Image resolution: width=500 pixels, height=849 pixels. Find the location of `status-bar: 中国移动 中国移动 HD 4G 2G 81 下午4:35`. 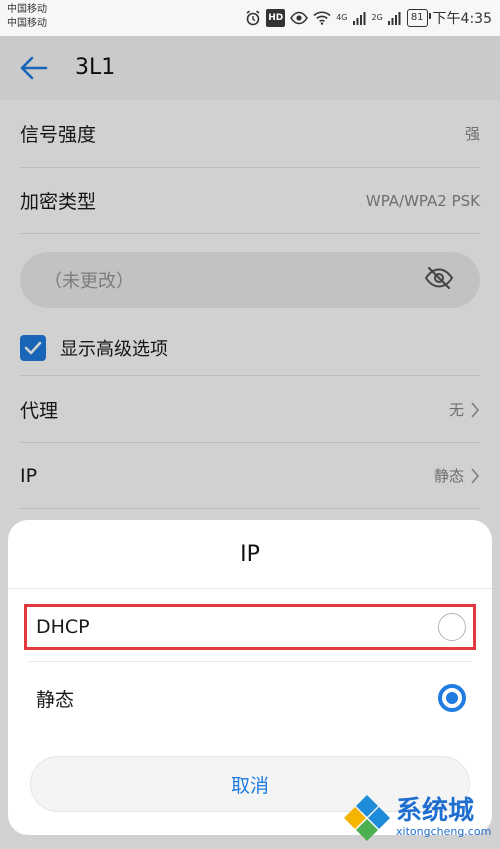

status-bar: 中国移动 中国移动 HD 4G 2G 81 下午4:35 is located at coordinates (250, 18).